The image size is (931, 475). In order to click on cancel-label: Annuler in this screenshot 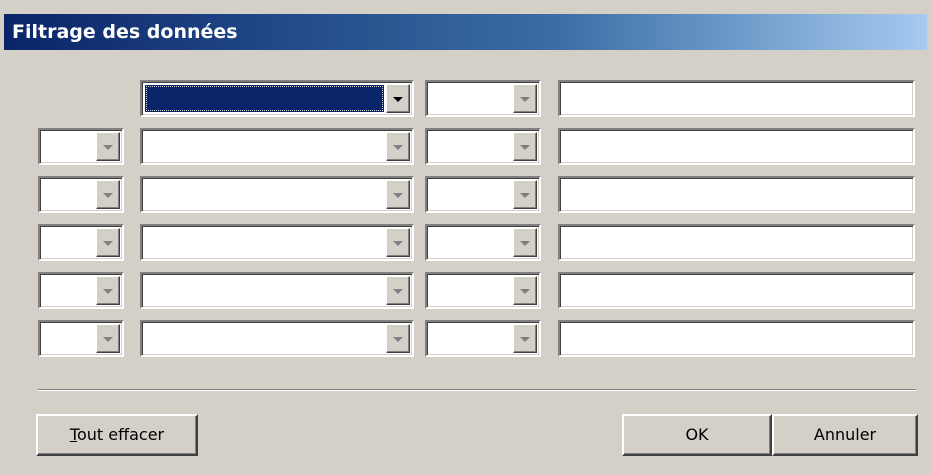, I will do `click(845, 434)`.